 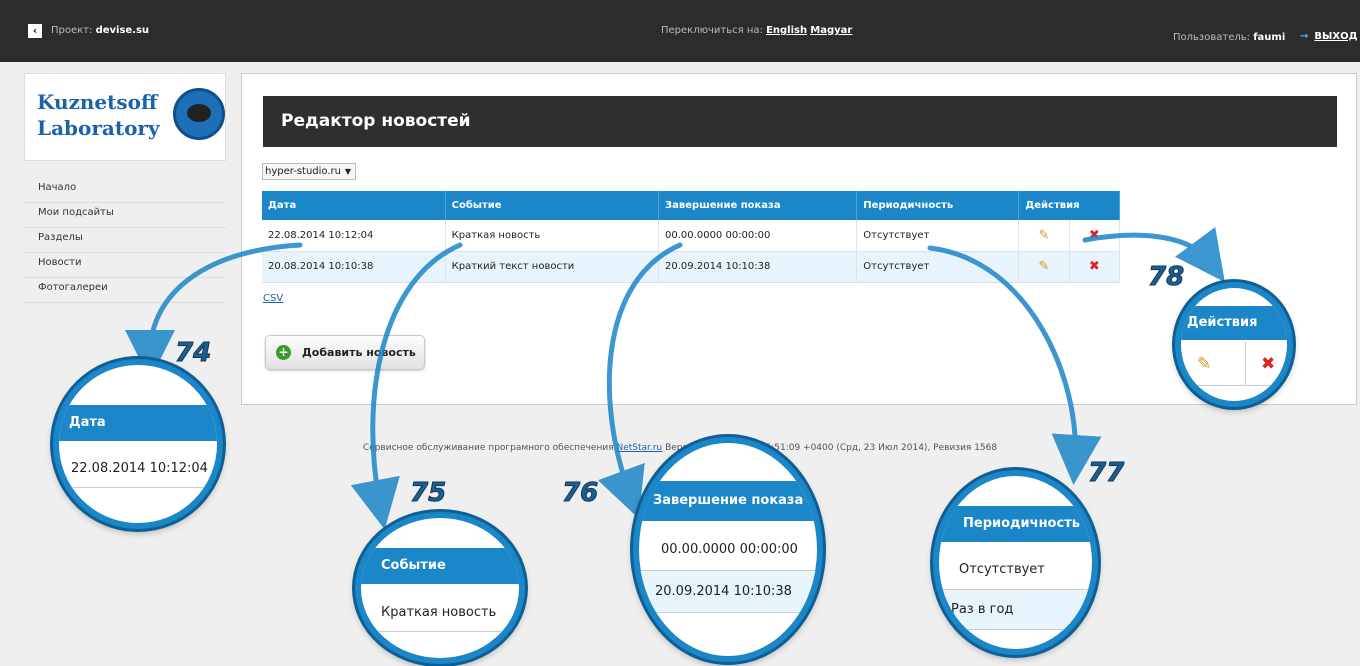 What do you see at coordinates (35, 31) in the screenshot?
I see `back-arrow-icon: ‹` at bounding box center [35, 31].